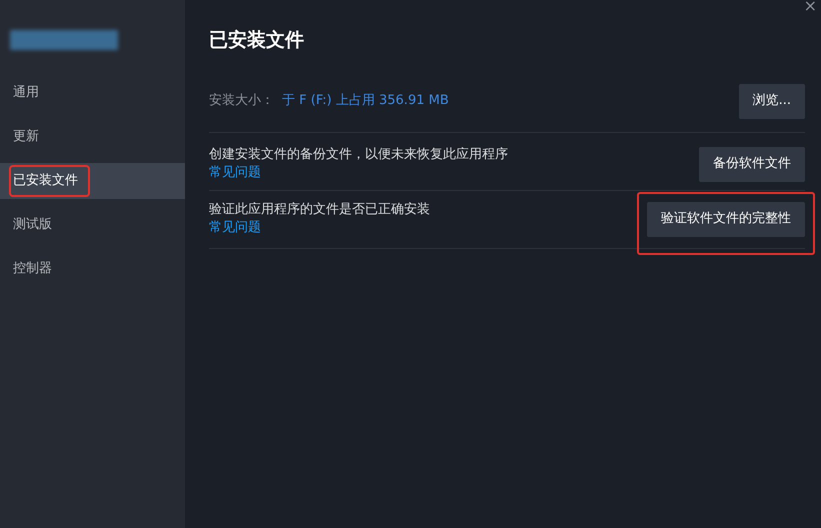 This screenshot has height=528, width=821. What do you see at coordinates (358, 155) in the screenshot?
I see `description-text: 创建安装文件的备份文件，以便未来恢复此应用程序` at bounding box center [358, 155].